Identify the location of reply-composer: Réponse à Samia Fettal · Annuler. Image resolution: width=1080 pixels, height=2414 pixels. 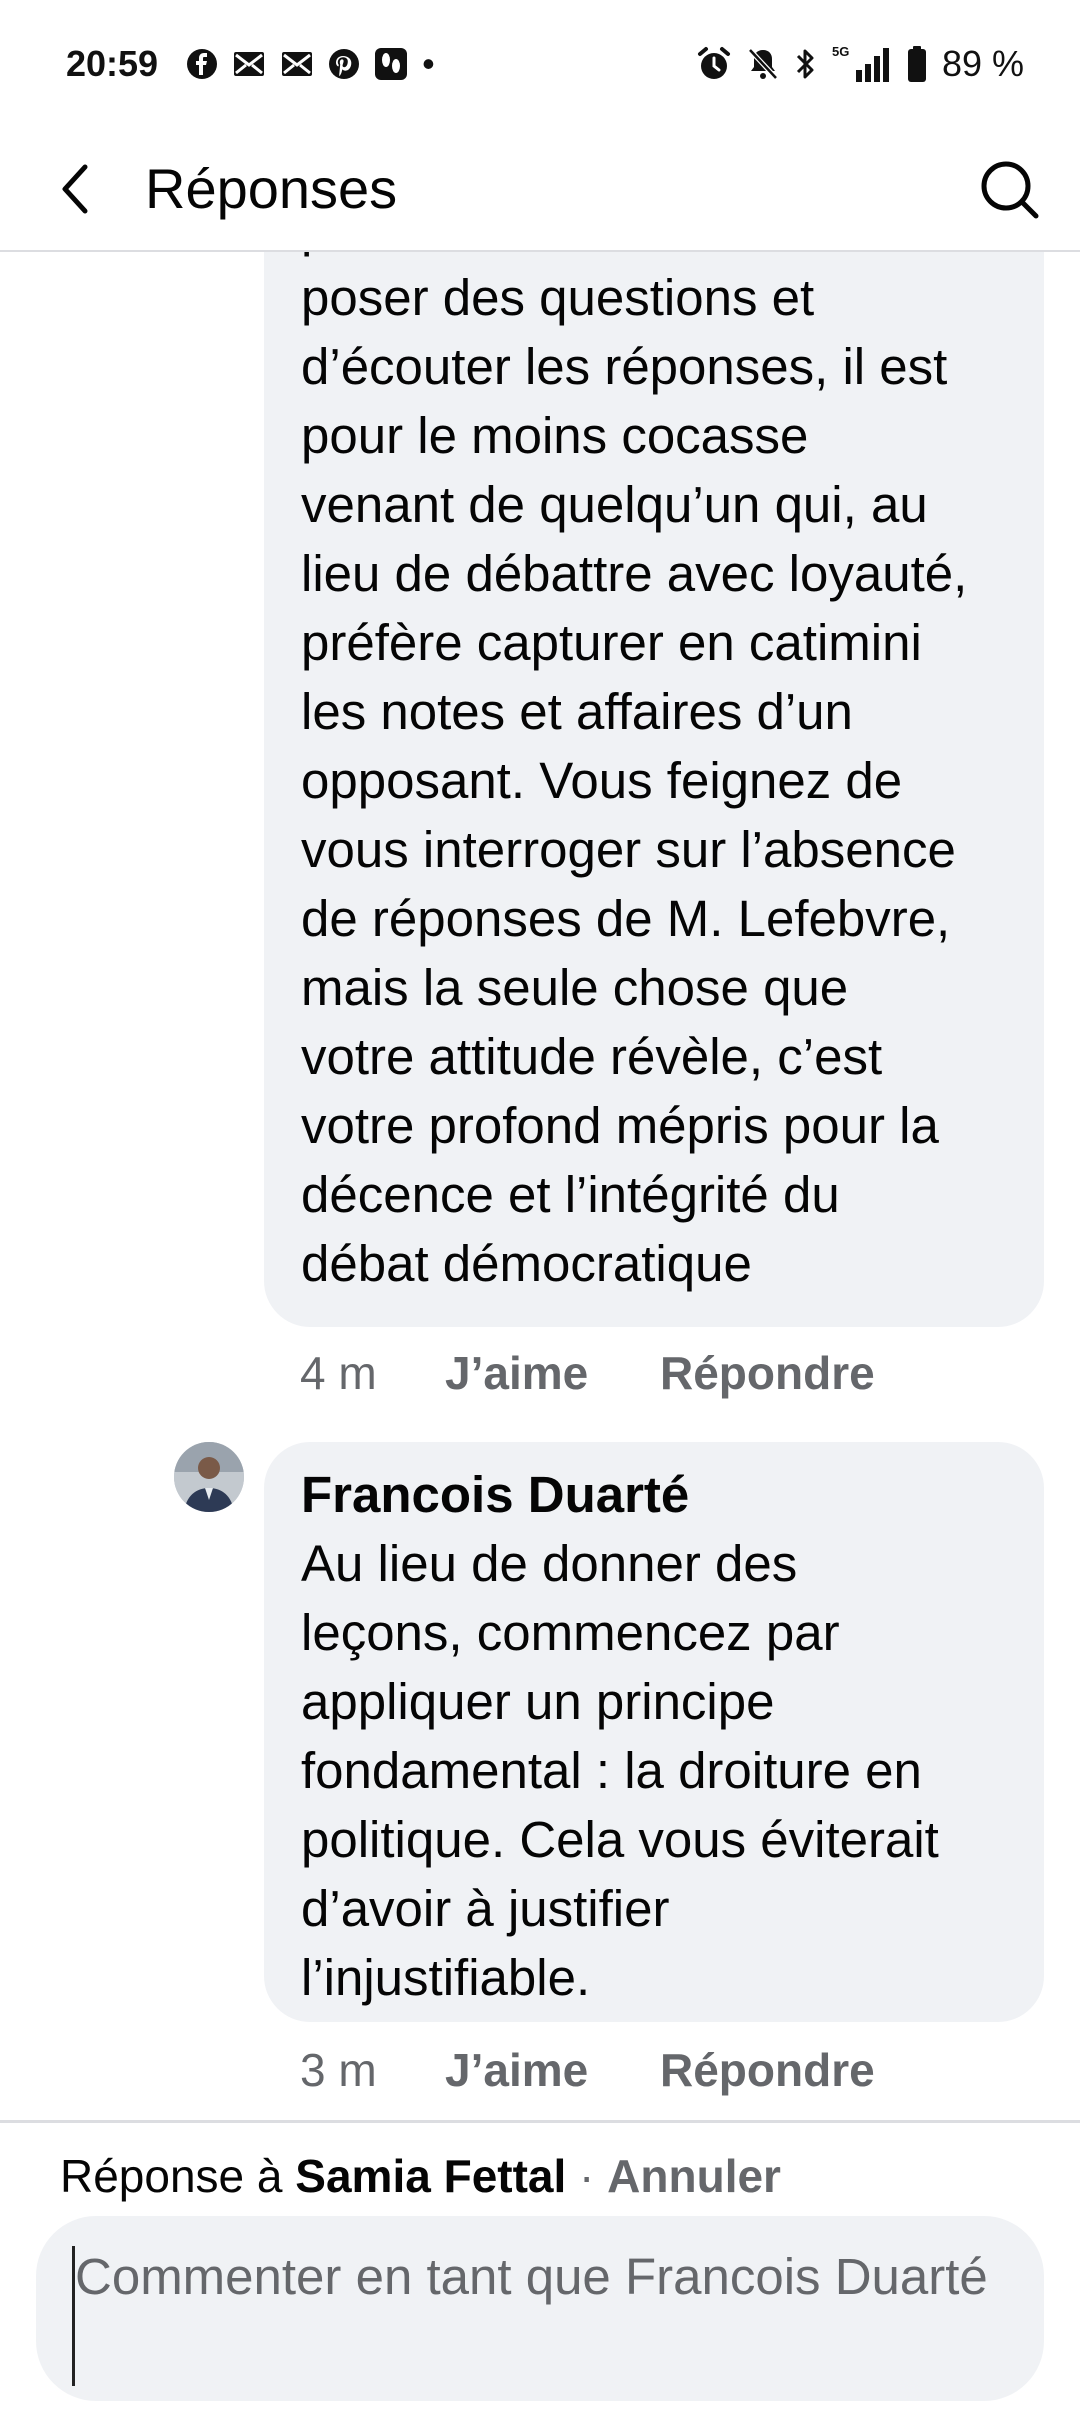
(540, 2267).